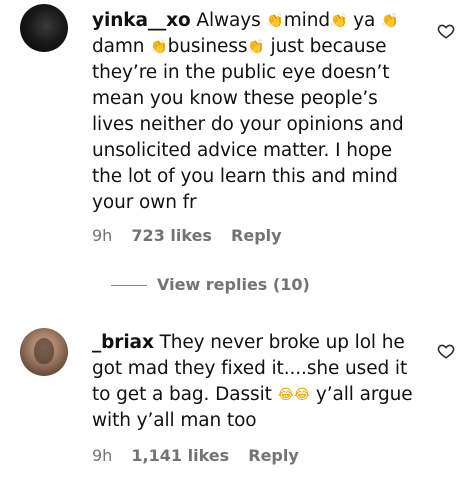 The width and height of the screenshot is (474, 491). Describe the element at coordinates (231, 20) in the screenshot. I see `comment-segment: Always` at that location.